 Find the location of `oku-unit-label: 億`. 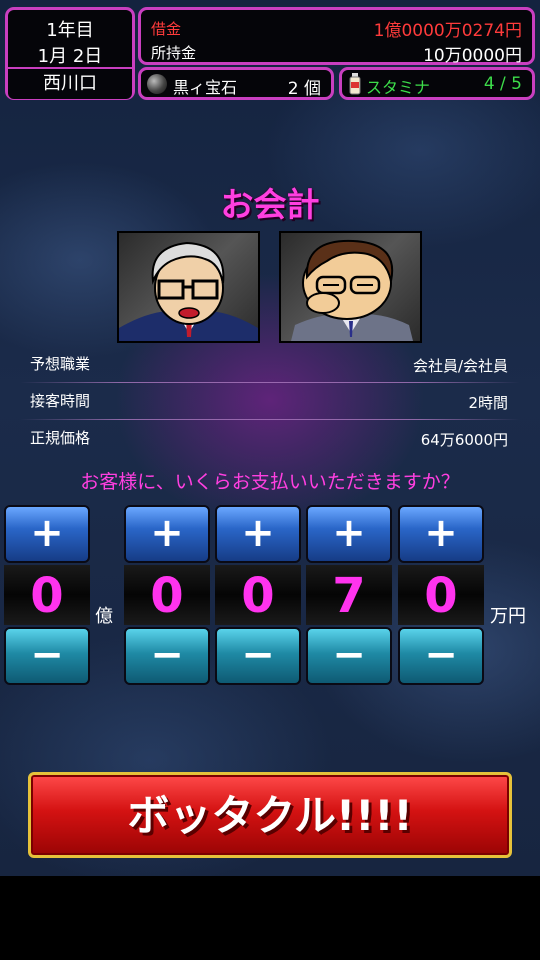

oku-unit-label: 億 is located at coordinates (104, 616).